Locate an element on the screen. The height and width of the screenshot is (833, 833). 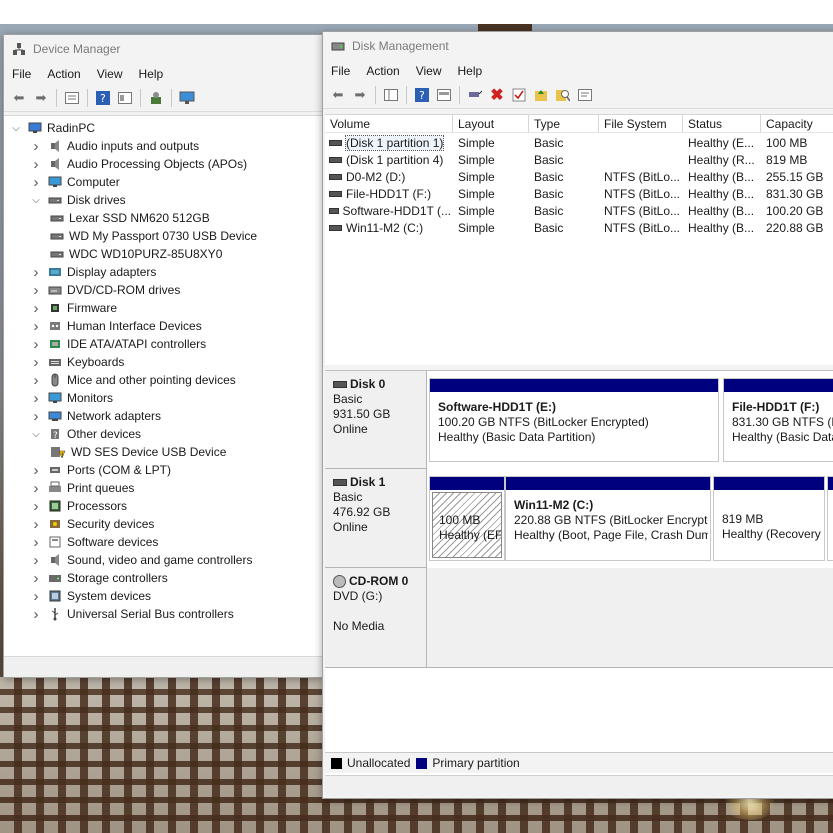
column-header: Type is located at coordinates (564, 124).